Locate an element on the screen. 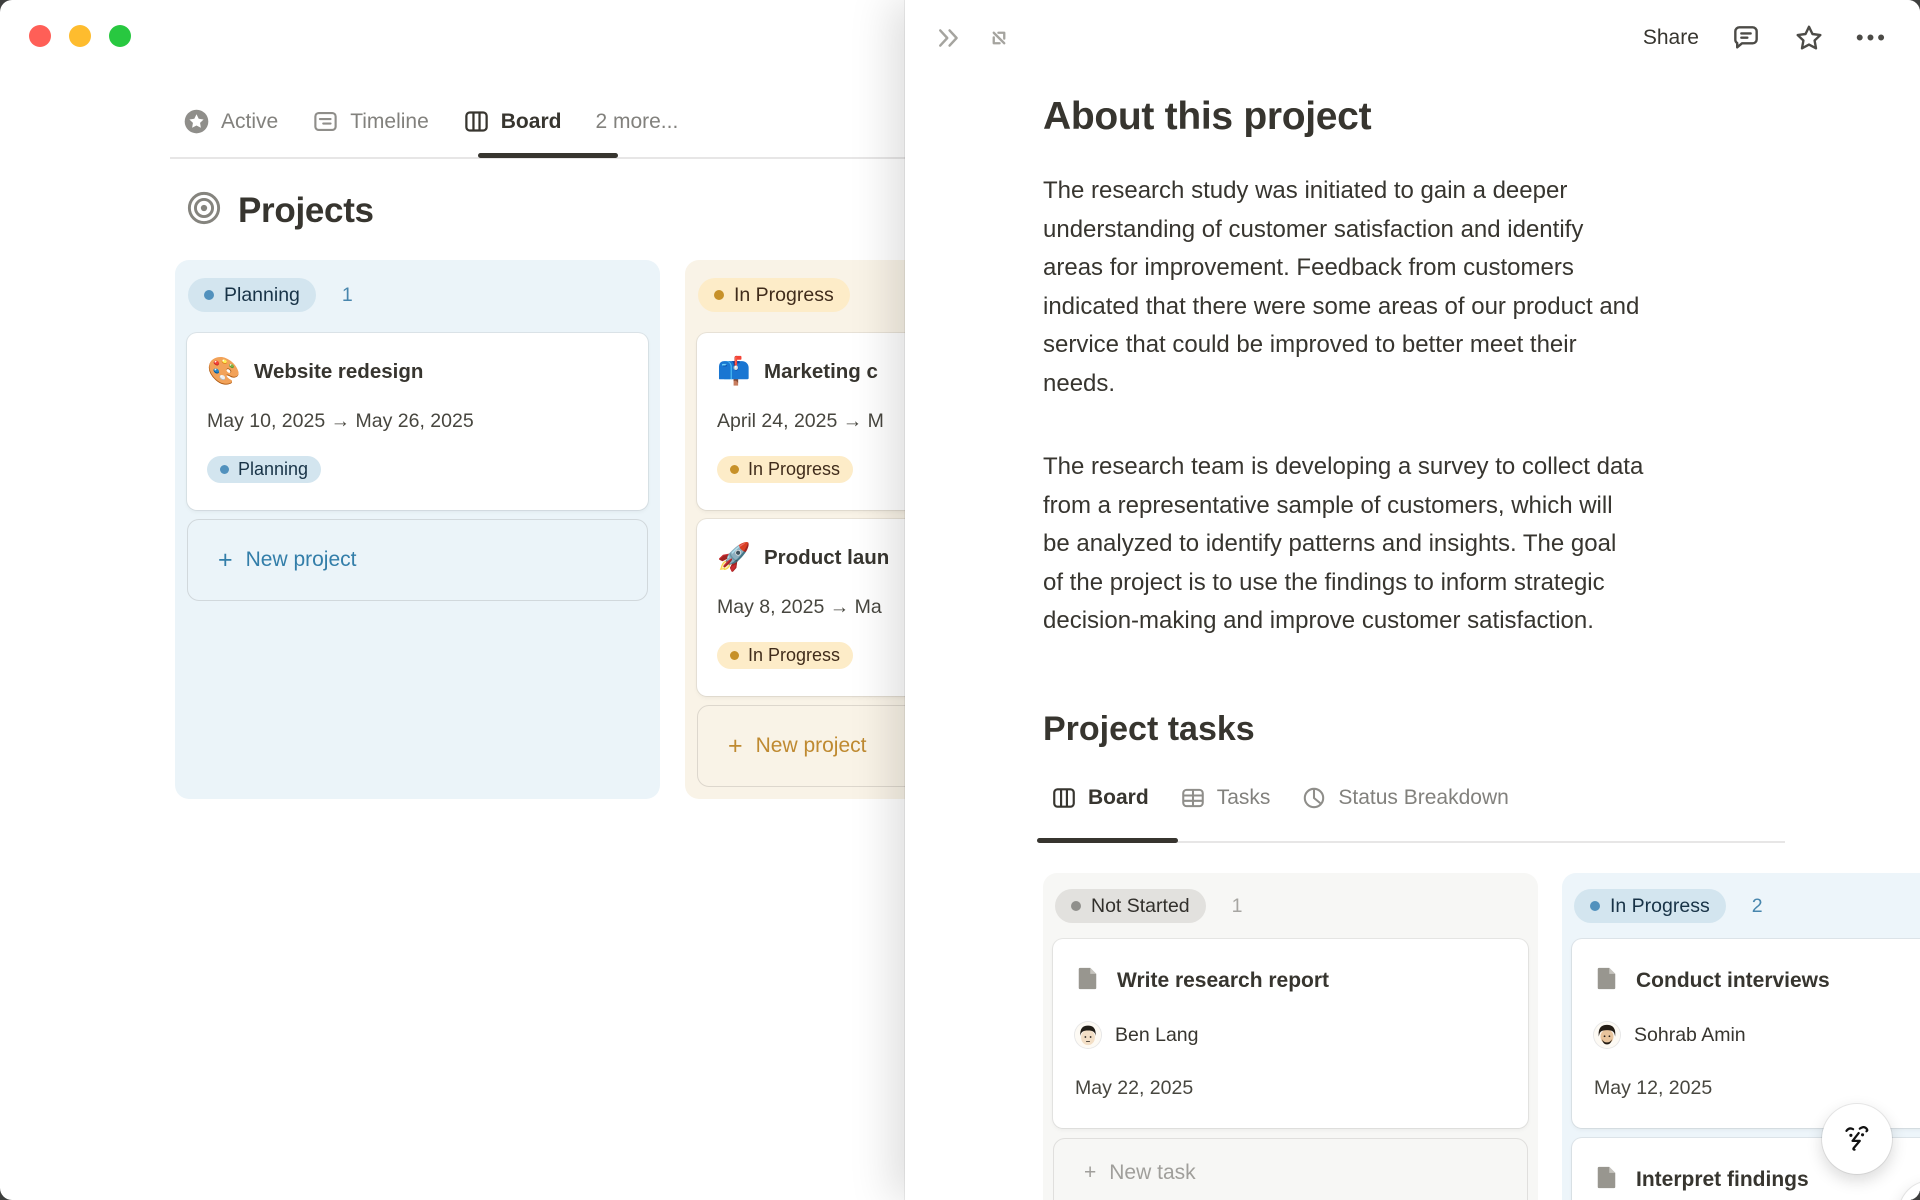 This screenshot has width=1920, height=1200. card-title: Website redesign is located at coordinates (339, 371).